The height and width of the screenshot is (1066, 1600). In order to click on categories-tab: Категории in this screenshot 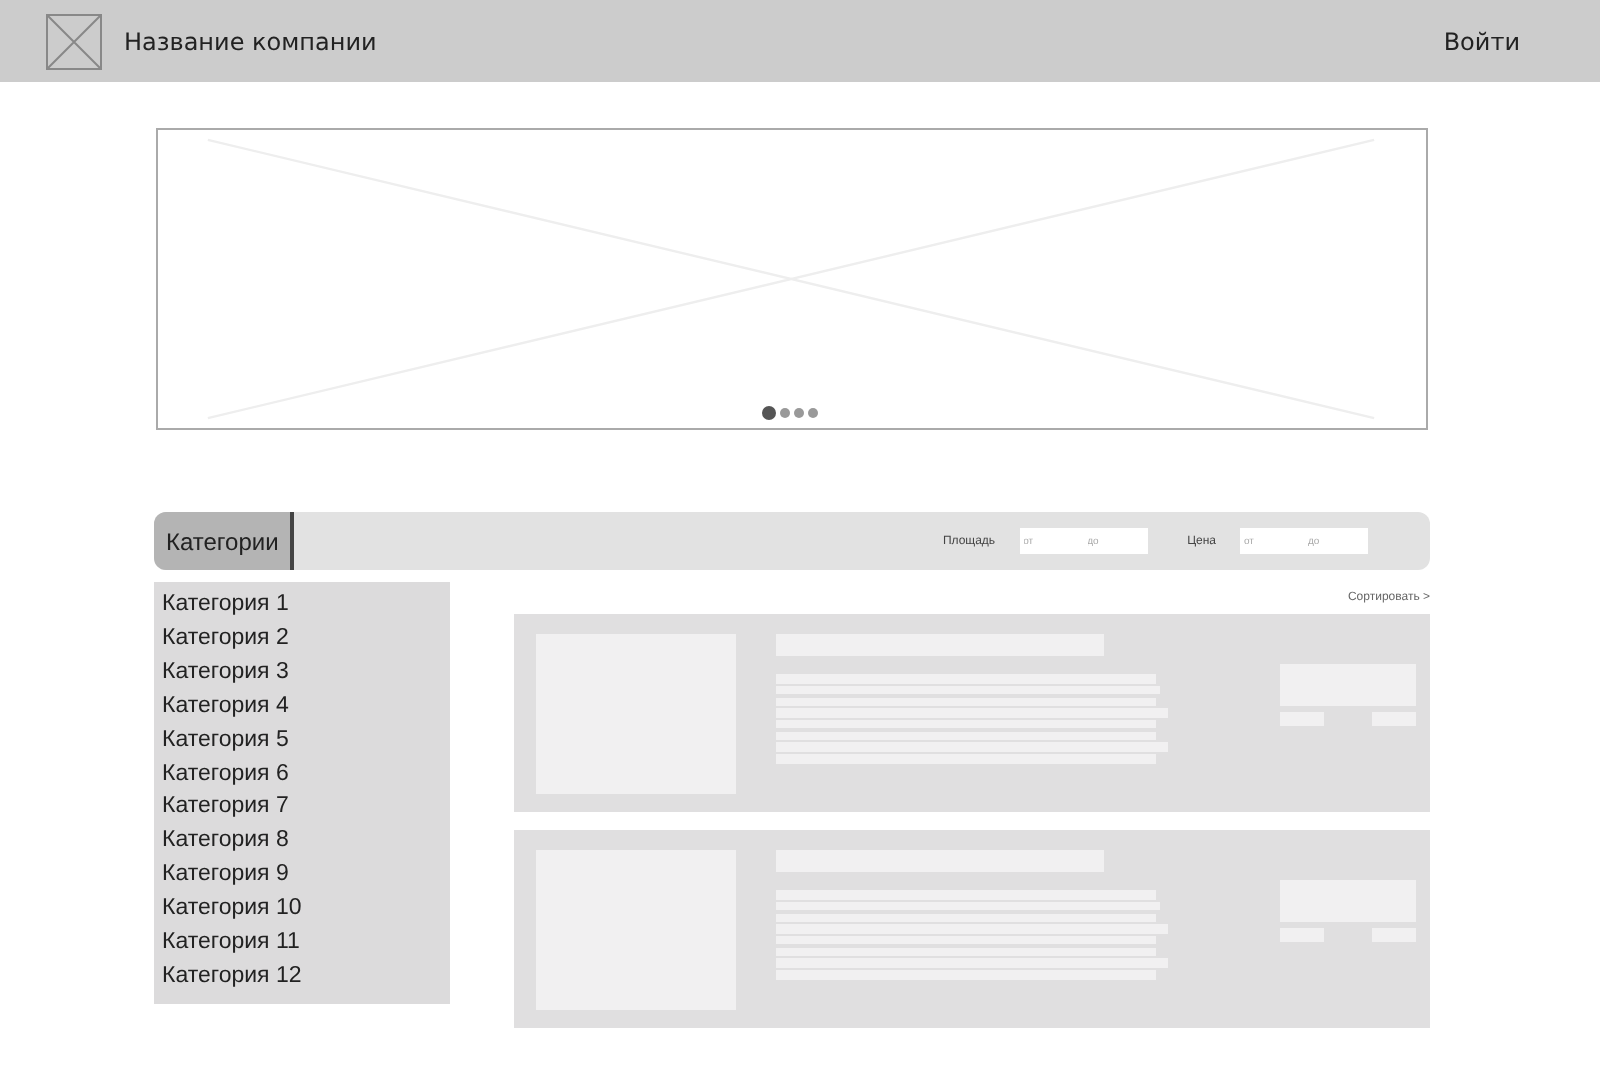, I will do `click(224, 541)`.